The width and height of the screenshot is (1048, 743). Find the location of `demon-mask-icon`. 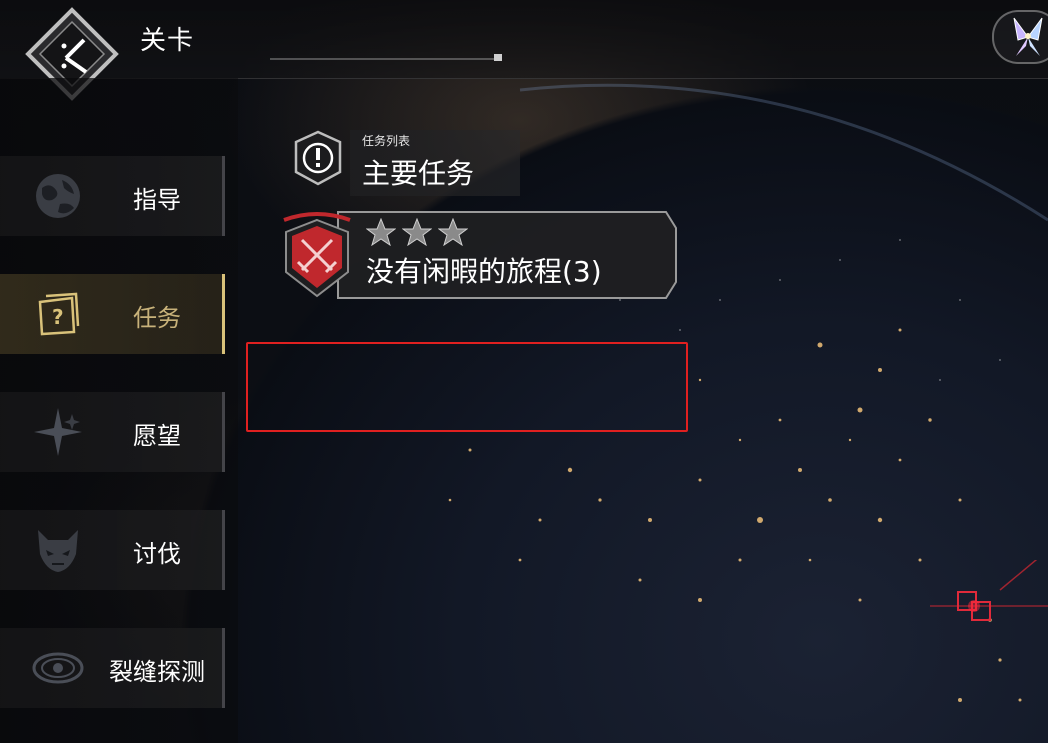

demon-mask-icon is located at coordinates (58, 551).